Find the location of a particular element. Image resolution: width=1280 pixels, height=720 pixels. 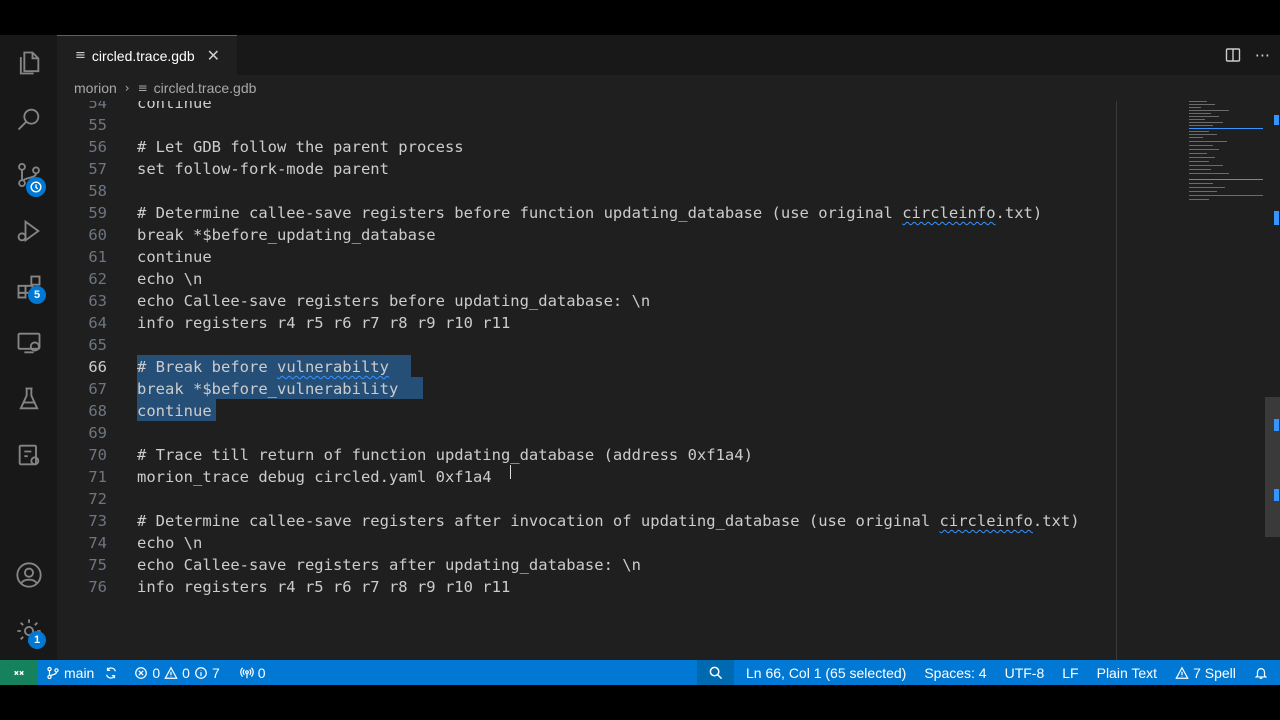

encoding: UTF-8 is located at coordinates (1025, 673).